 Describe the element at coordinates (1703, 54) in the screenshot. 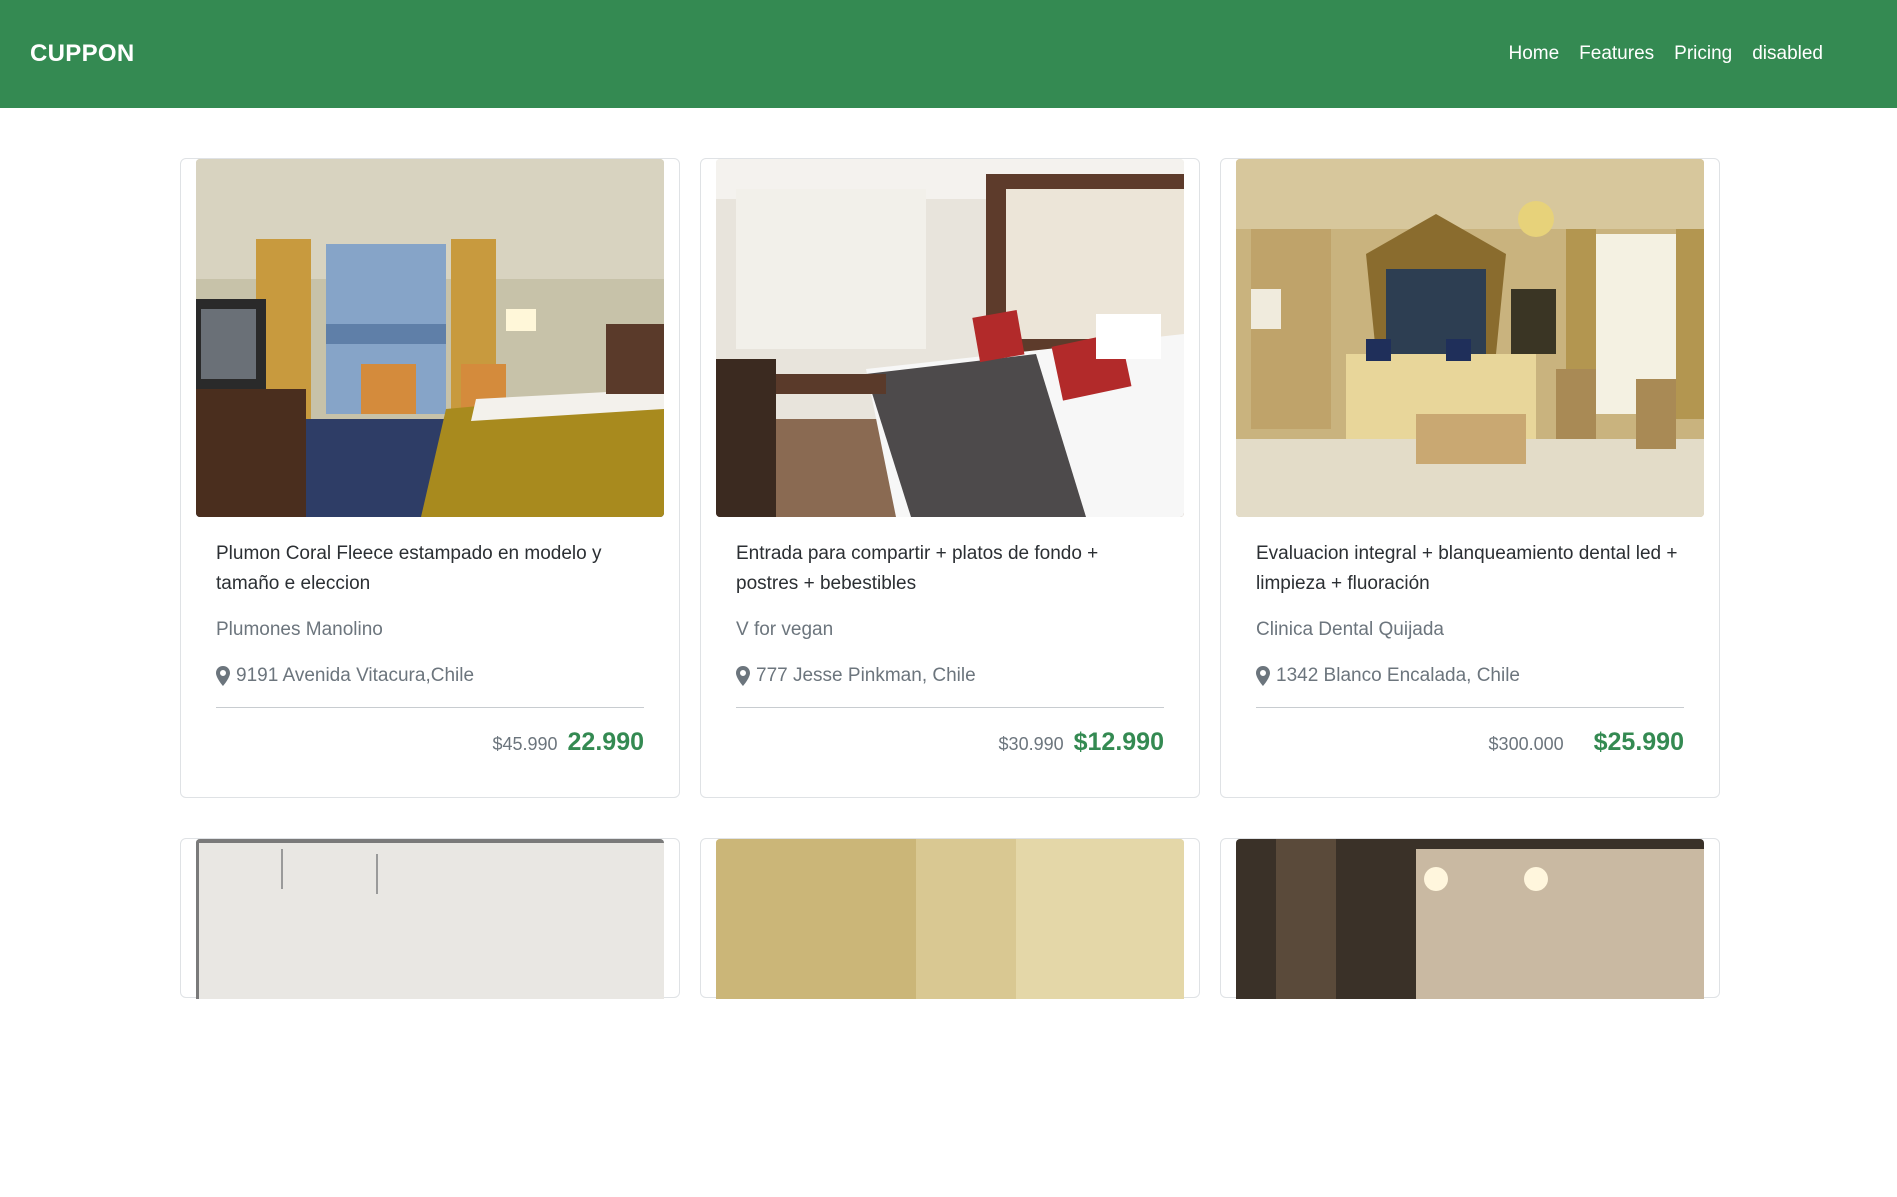

I see `nav-link-pricing: Pricing` at that location.